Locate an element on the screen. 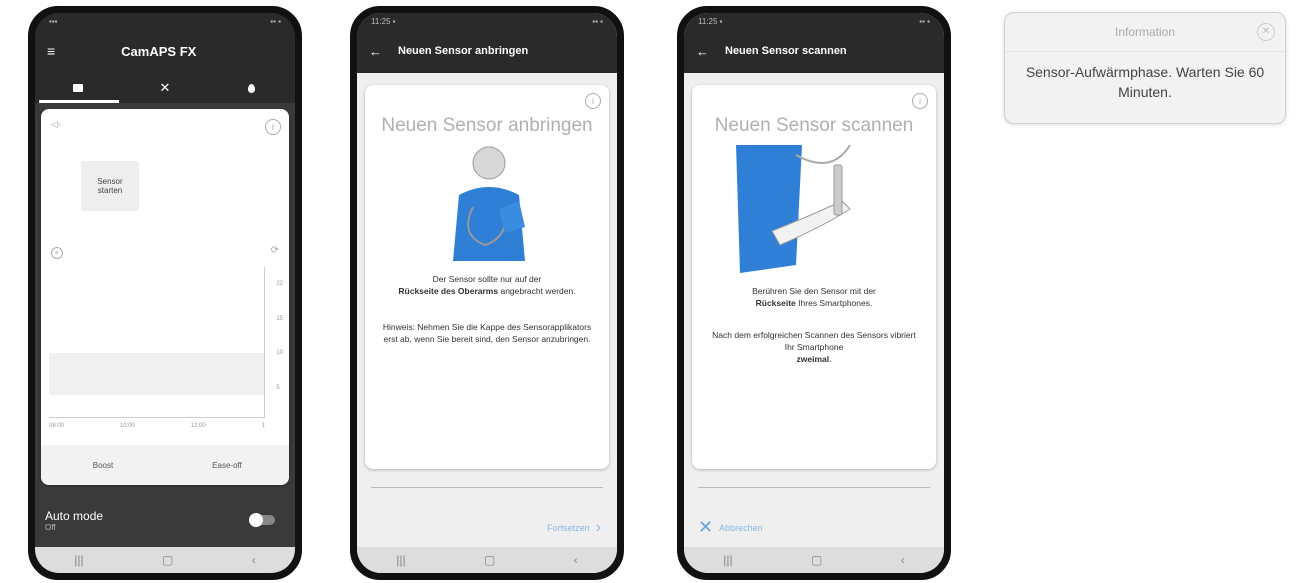 This screenshot has height=583, width=1296. sensor-icon: ◁▫ is located at coordinates (56, 124).